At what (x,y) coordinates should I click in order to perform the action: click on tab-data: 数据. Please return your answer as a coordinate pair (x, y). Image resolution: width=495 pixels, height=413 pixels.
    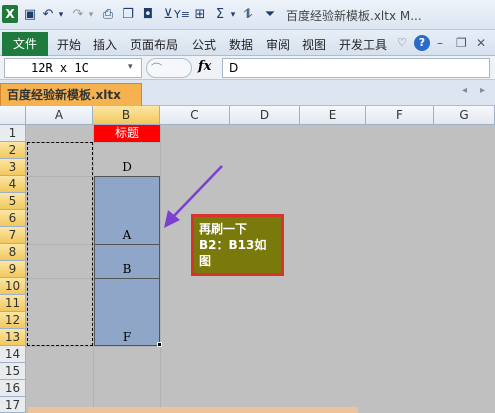
    Looking at the image, I should click on (241, 44).